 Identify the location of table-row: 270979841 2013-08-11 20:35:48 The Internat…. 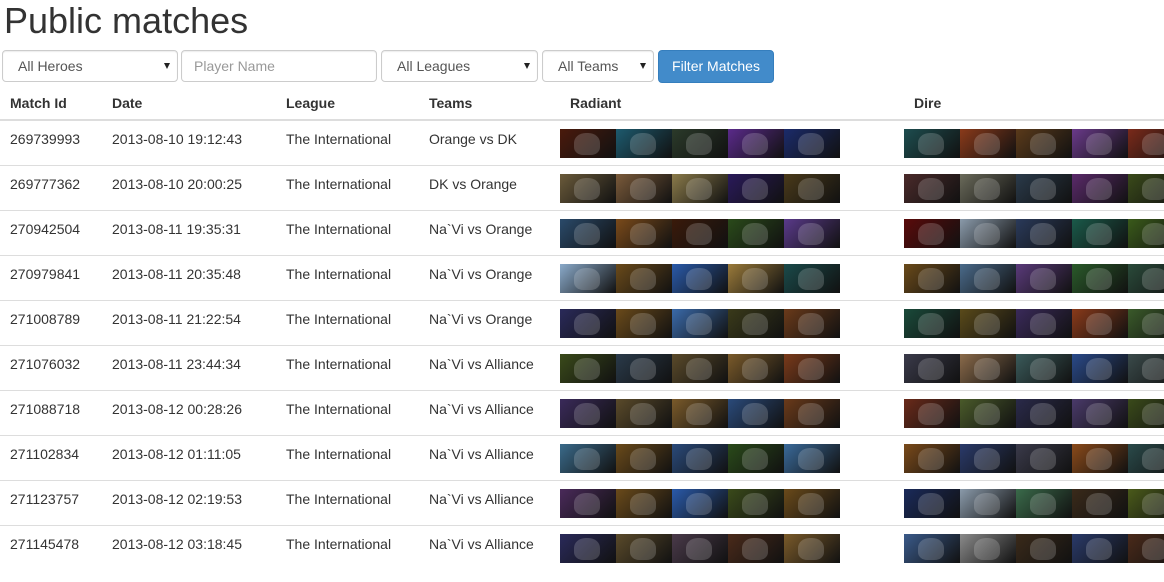
(582, 277).